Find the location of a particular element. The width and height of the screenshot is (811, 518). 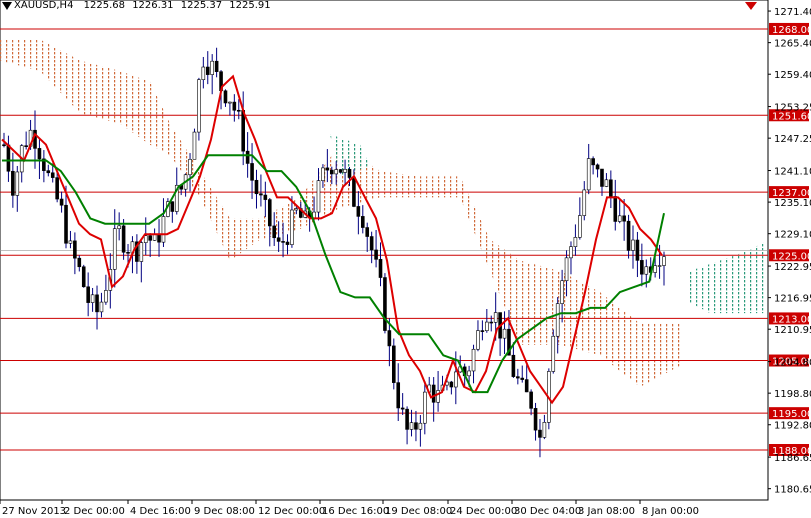

arrow-down-icon is located at coordinates (751, 6).